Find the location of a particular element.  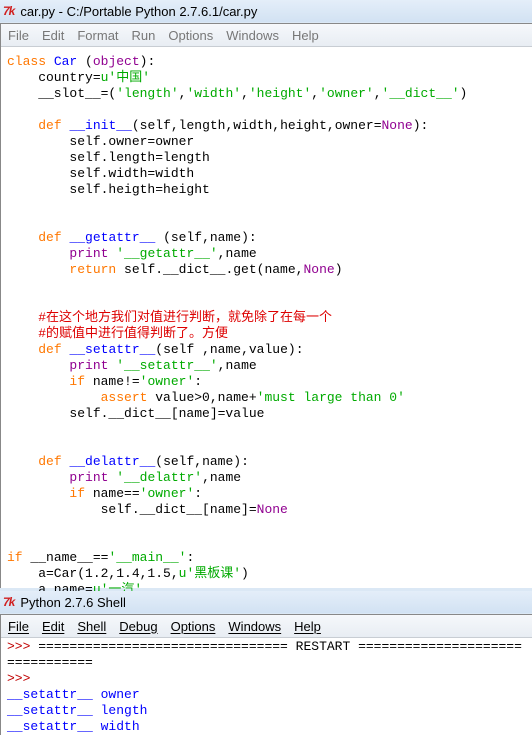

code-line: if __name__=='__main__': is located at coordinates (269, 558).